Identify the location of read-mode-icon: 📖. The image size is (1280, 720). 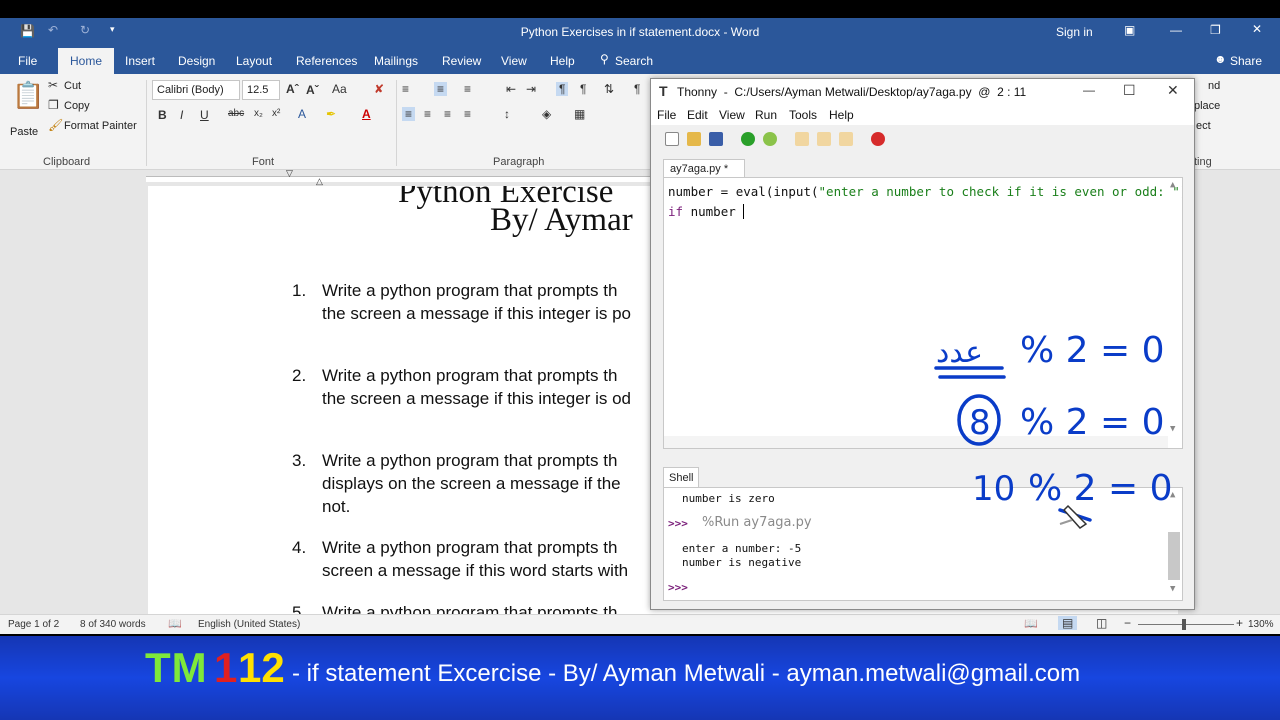
(1031, 623).